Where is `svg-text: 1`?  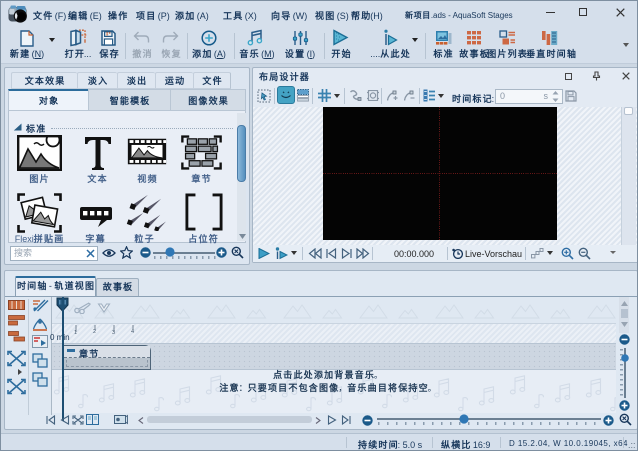 svg-text: 1 is located at coordinates (75, 332).